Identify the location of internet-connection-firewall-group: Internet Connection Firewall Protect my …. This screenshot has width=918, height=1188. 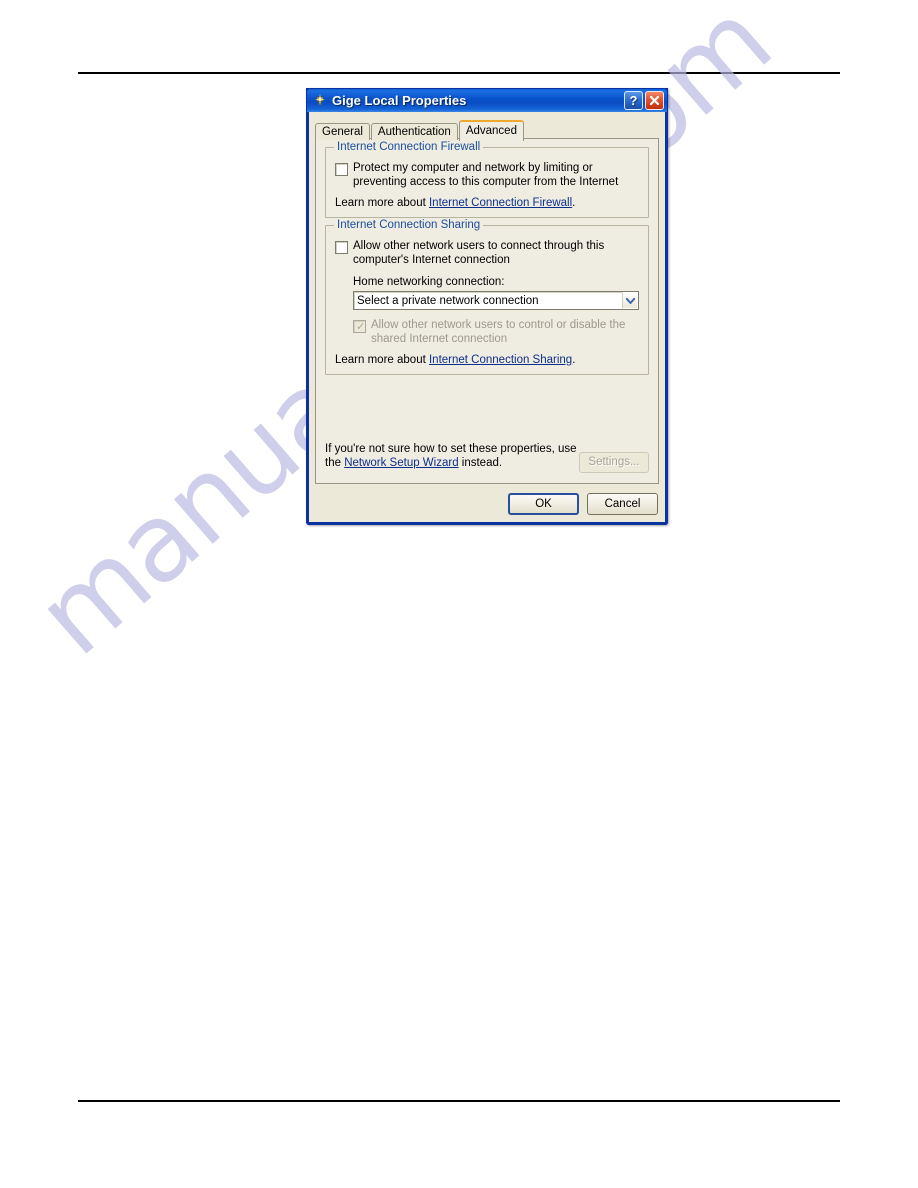
(487, 179).